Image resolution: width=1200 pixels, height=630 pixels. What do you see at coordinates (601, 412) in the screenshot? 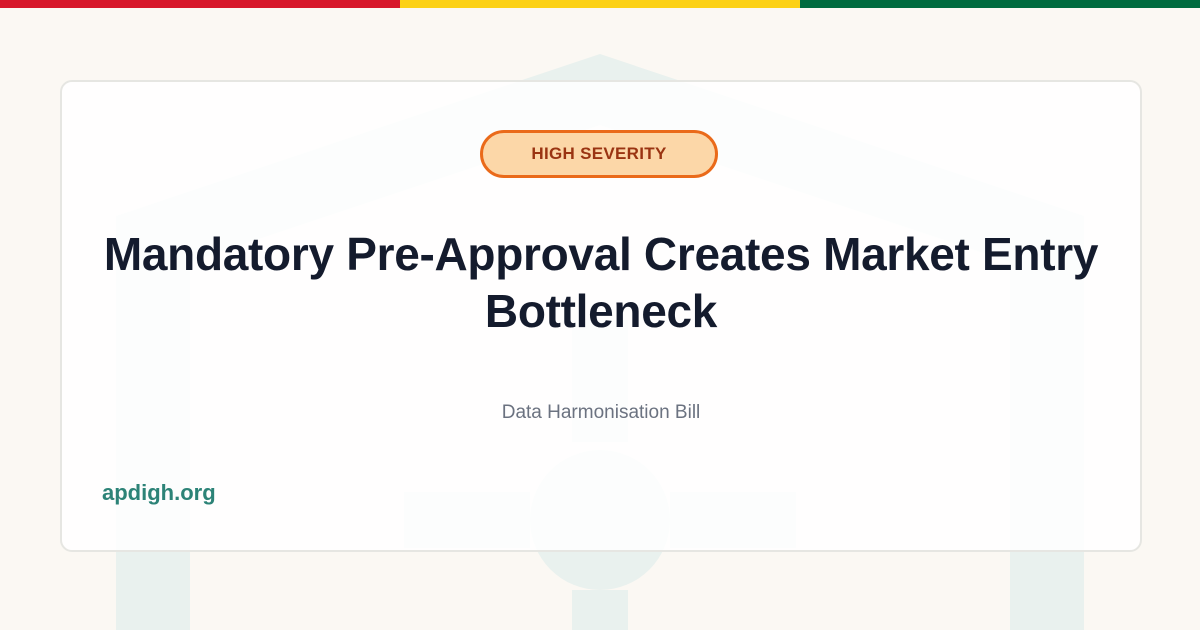
I see `source-bill-label: Data Harmonisation Bill` at bounding box center [601, 412].